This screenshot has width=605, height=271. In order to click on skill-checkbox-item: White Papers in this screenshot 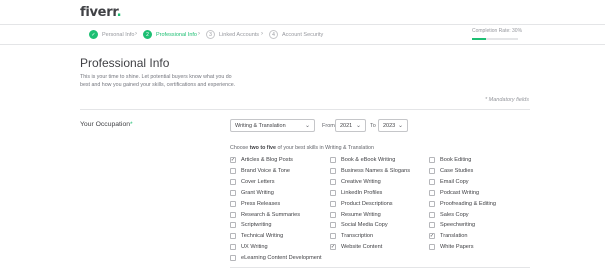, I will do `click(451, 247)`.